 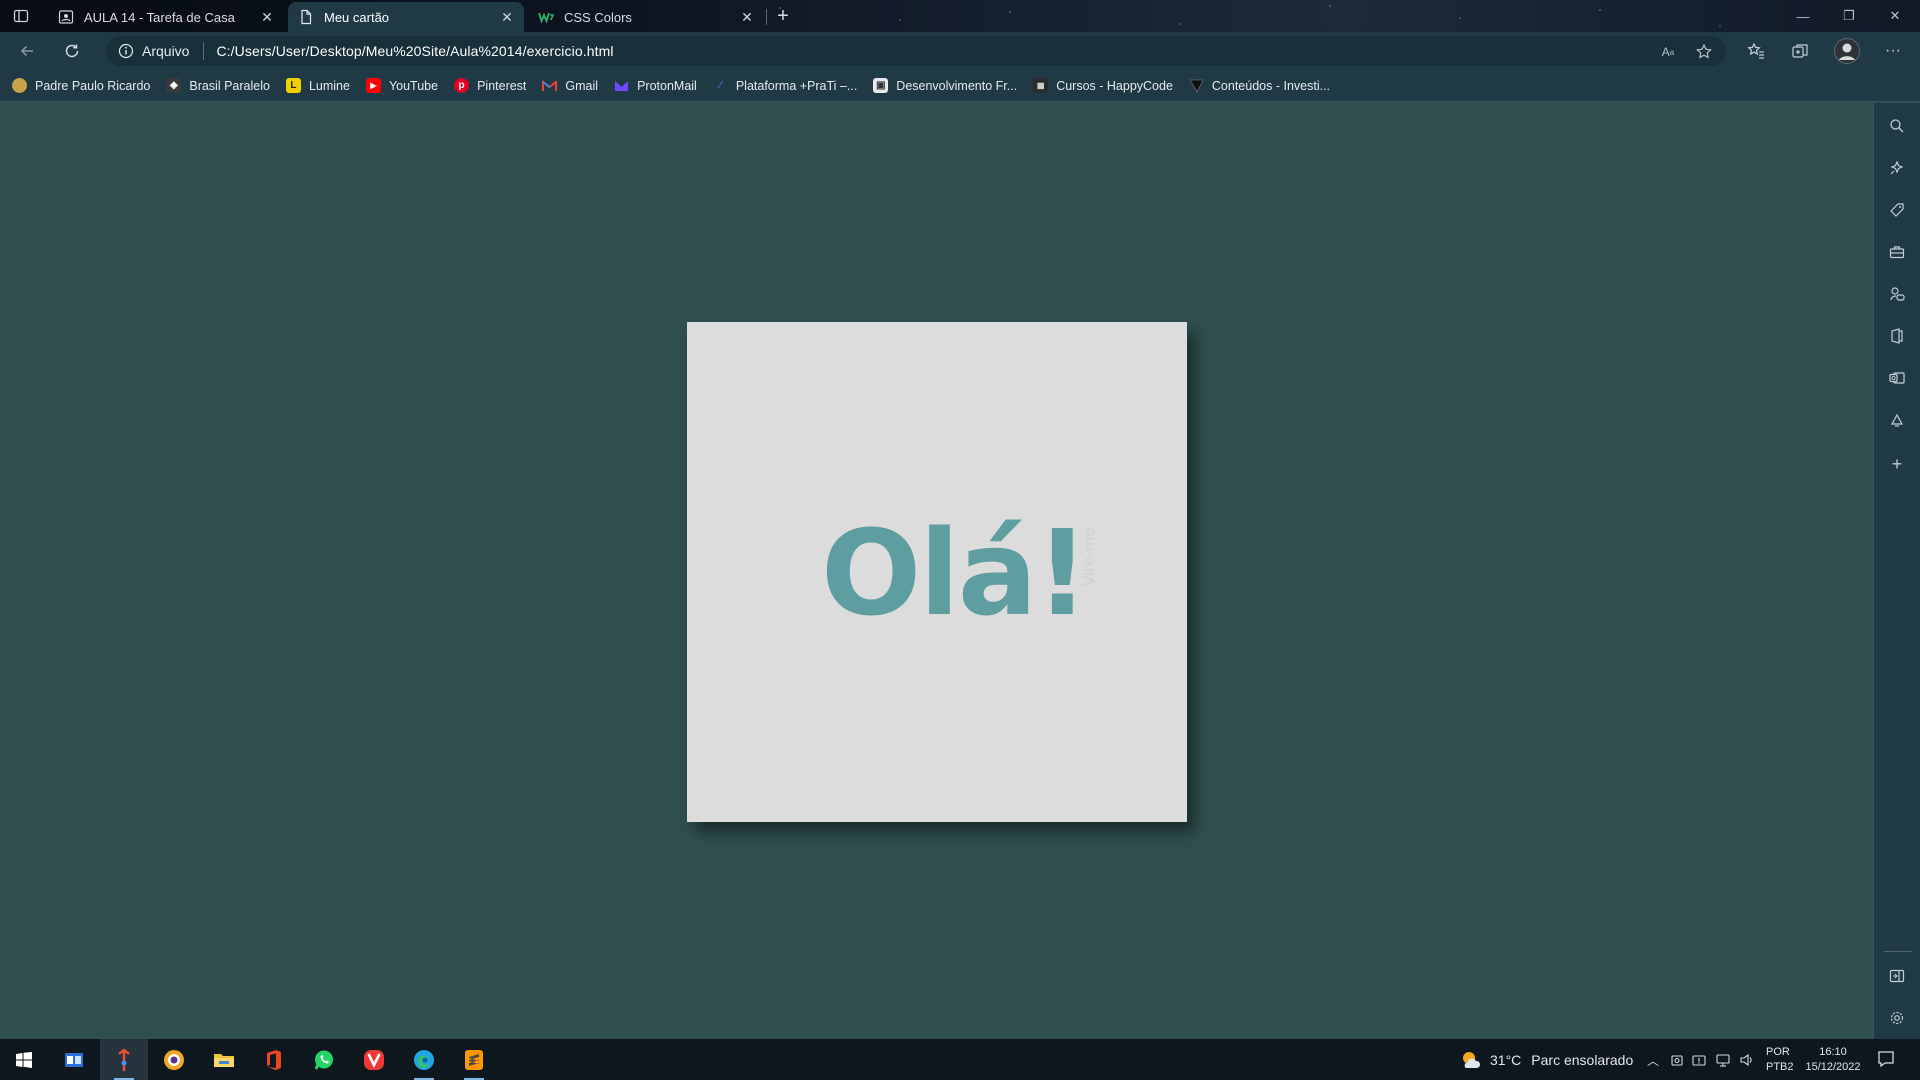 I want to click on back-icon, so click(x=27, y=51).